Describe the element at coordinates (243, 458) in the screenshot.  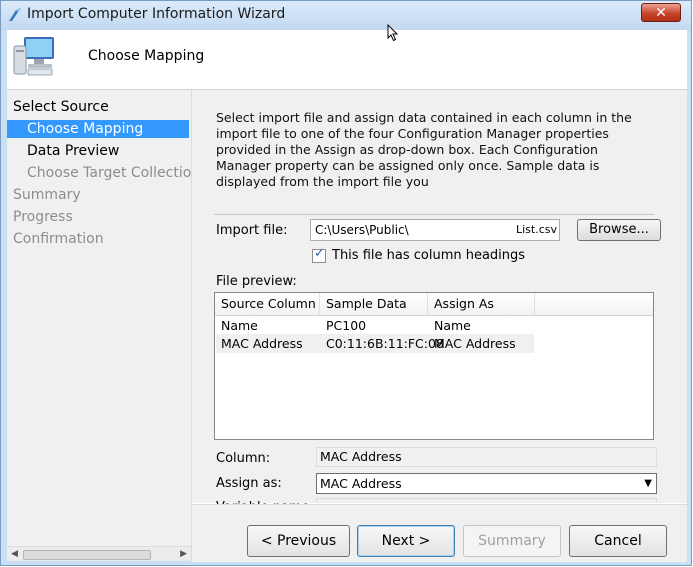
I see `column-label: Column:` at that location.